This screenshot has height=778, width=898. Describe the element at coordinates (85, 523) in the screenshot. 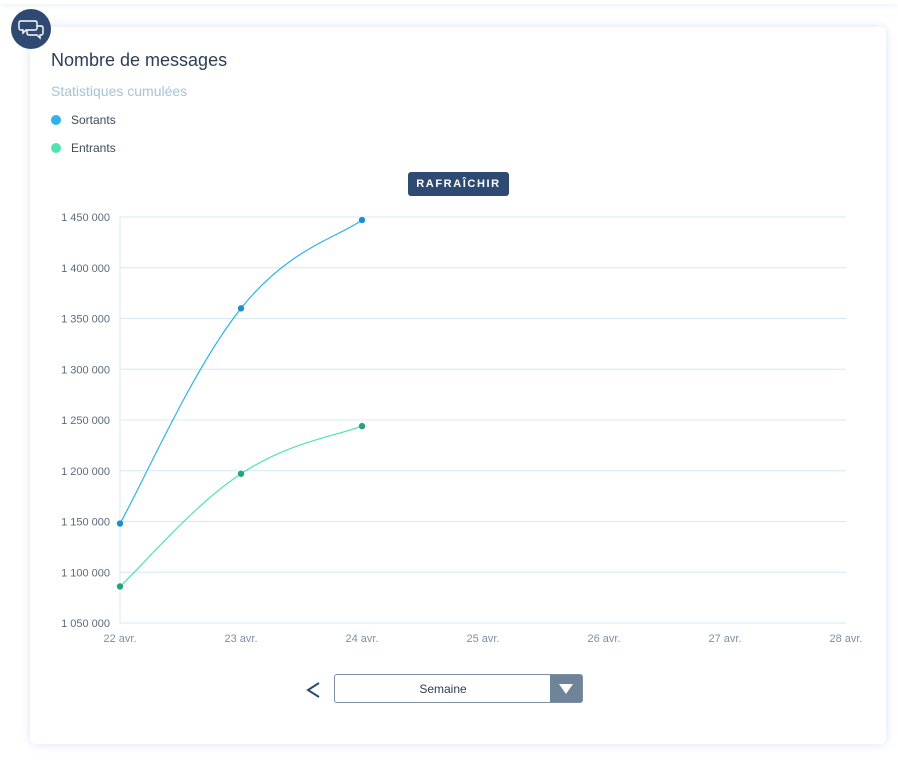

I see `y-tick-label: 1 150 000` at that location.